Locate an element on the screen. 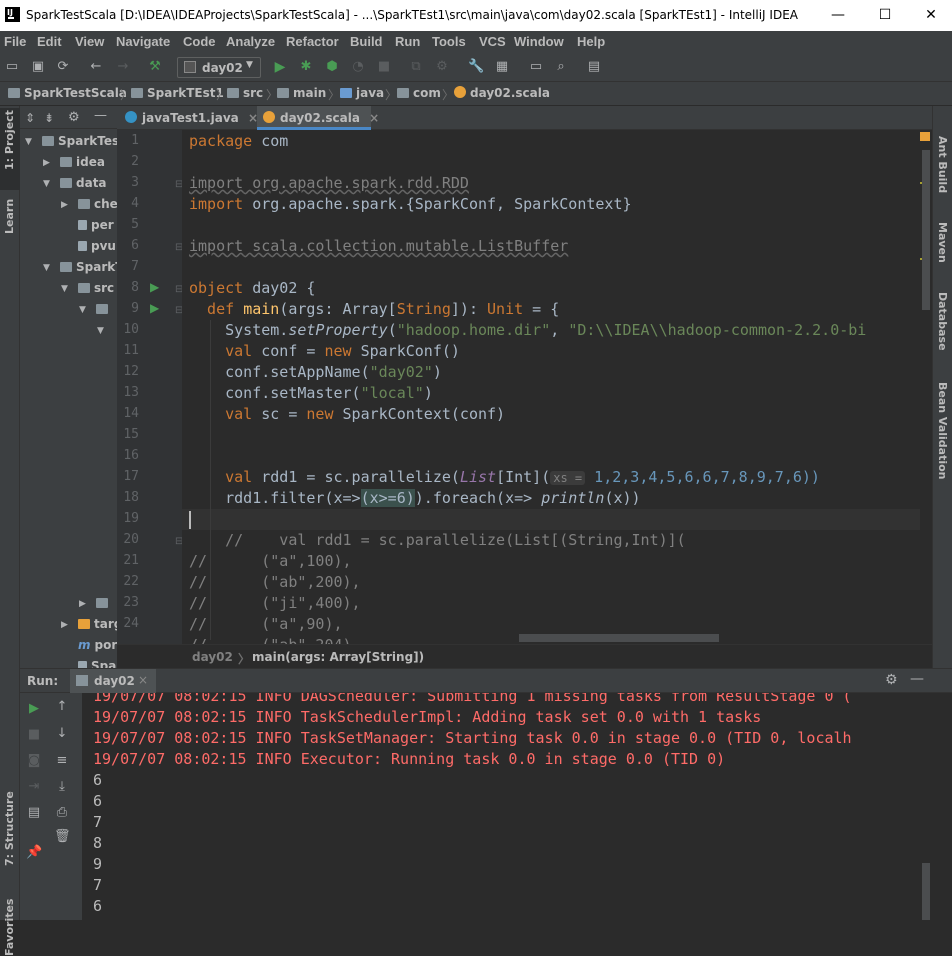 The height and width of the screenshot is (956, 952). breadcrumb-root: SparkTestScala is located at coordinates (67, 93).